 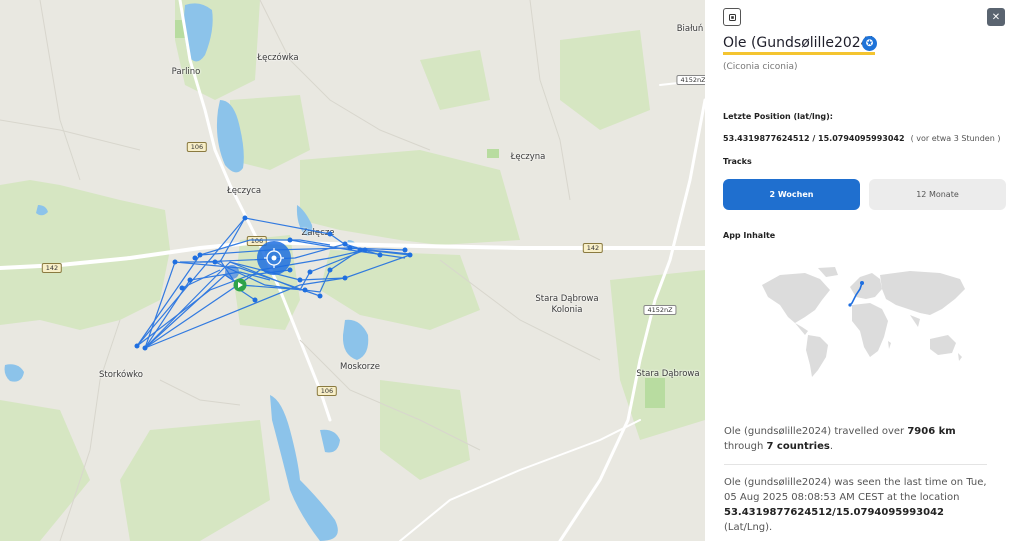 What do you see at coordinates (814, 138) in the screenshot?
I see `coords-value: 53.4319877624512 / 15.0794095993042` at bounding box center [814, 138].